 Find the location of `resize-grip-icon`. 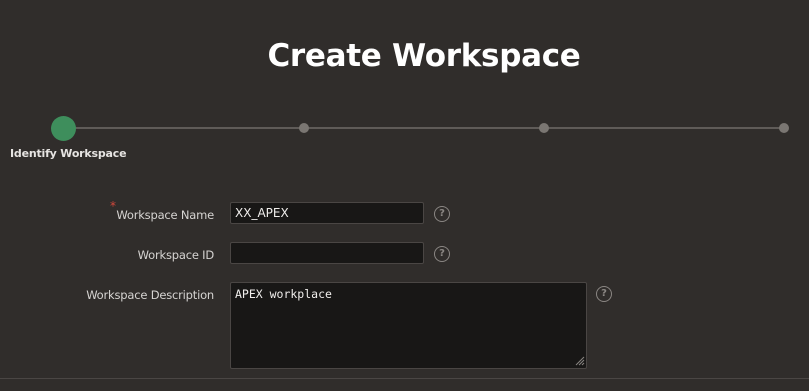

resize-grip-icon is located at coordinates (580, 361).